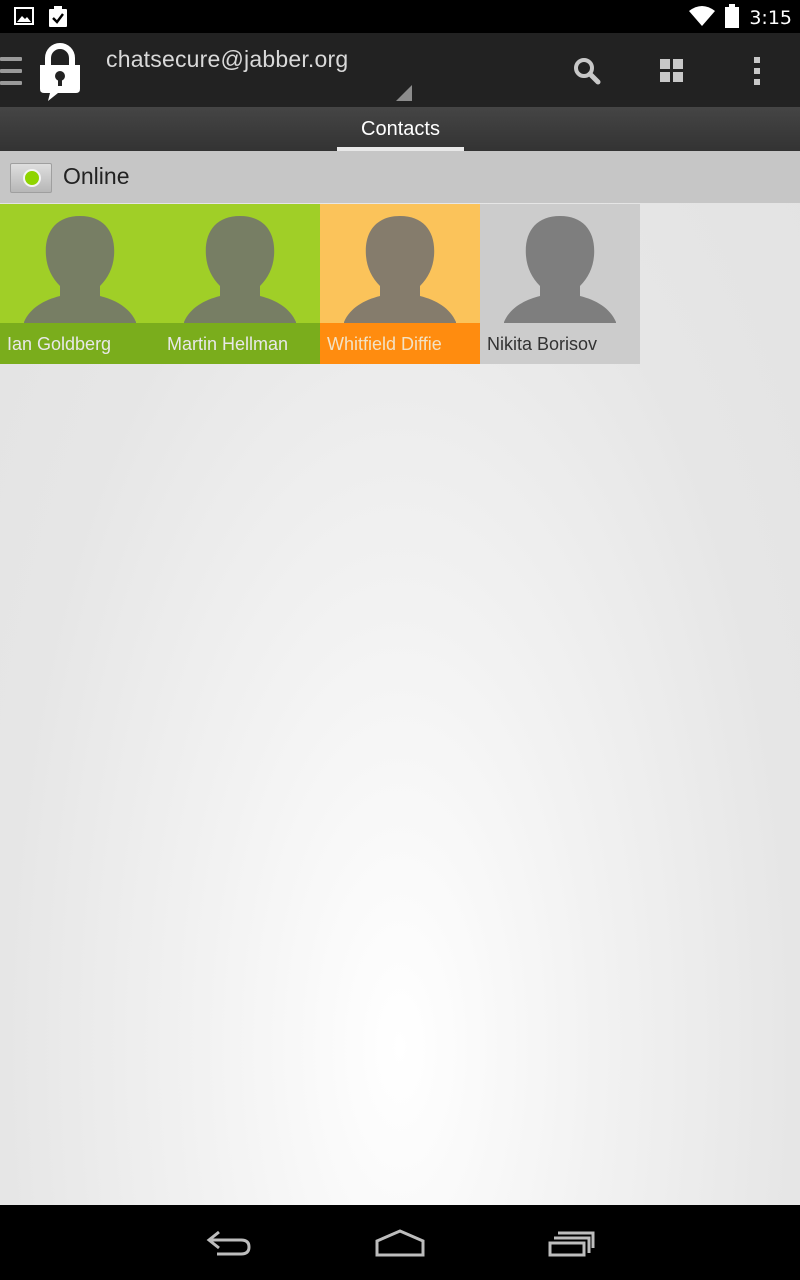  Describe the element at coordinates (400, 70) in the screenshot. I see `action-bar: chatsecure@jabber.org` at that location.